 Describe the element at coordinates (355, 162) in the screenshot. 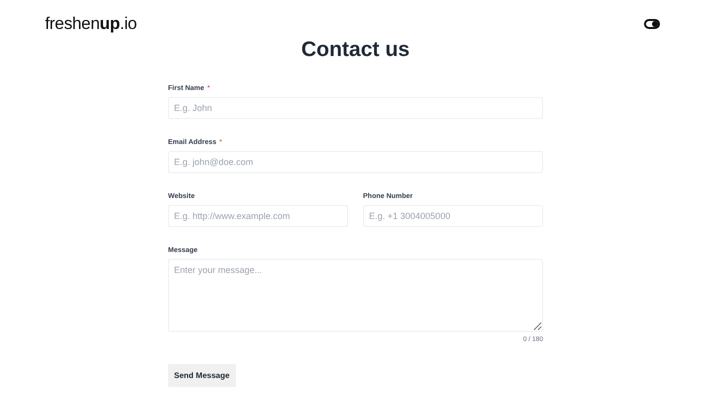

I see `input-field: E.g. john@doe.com` at that location.